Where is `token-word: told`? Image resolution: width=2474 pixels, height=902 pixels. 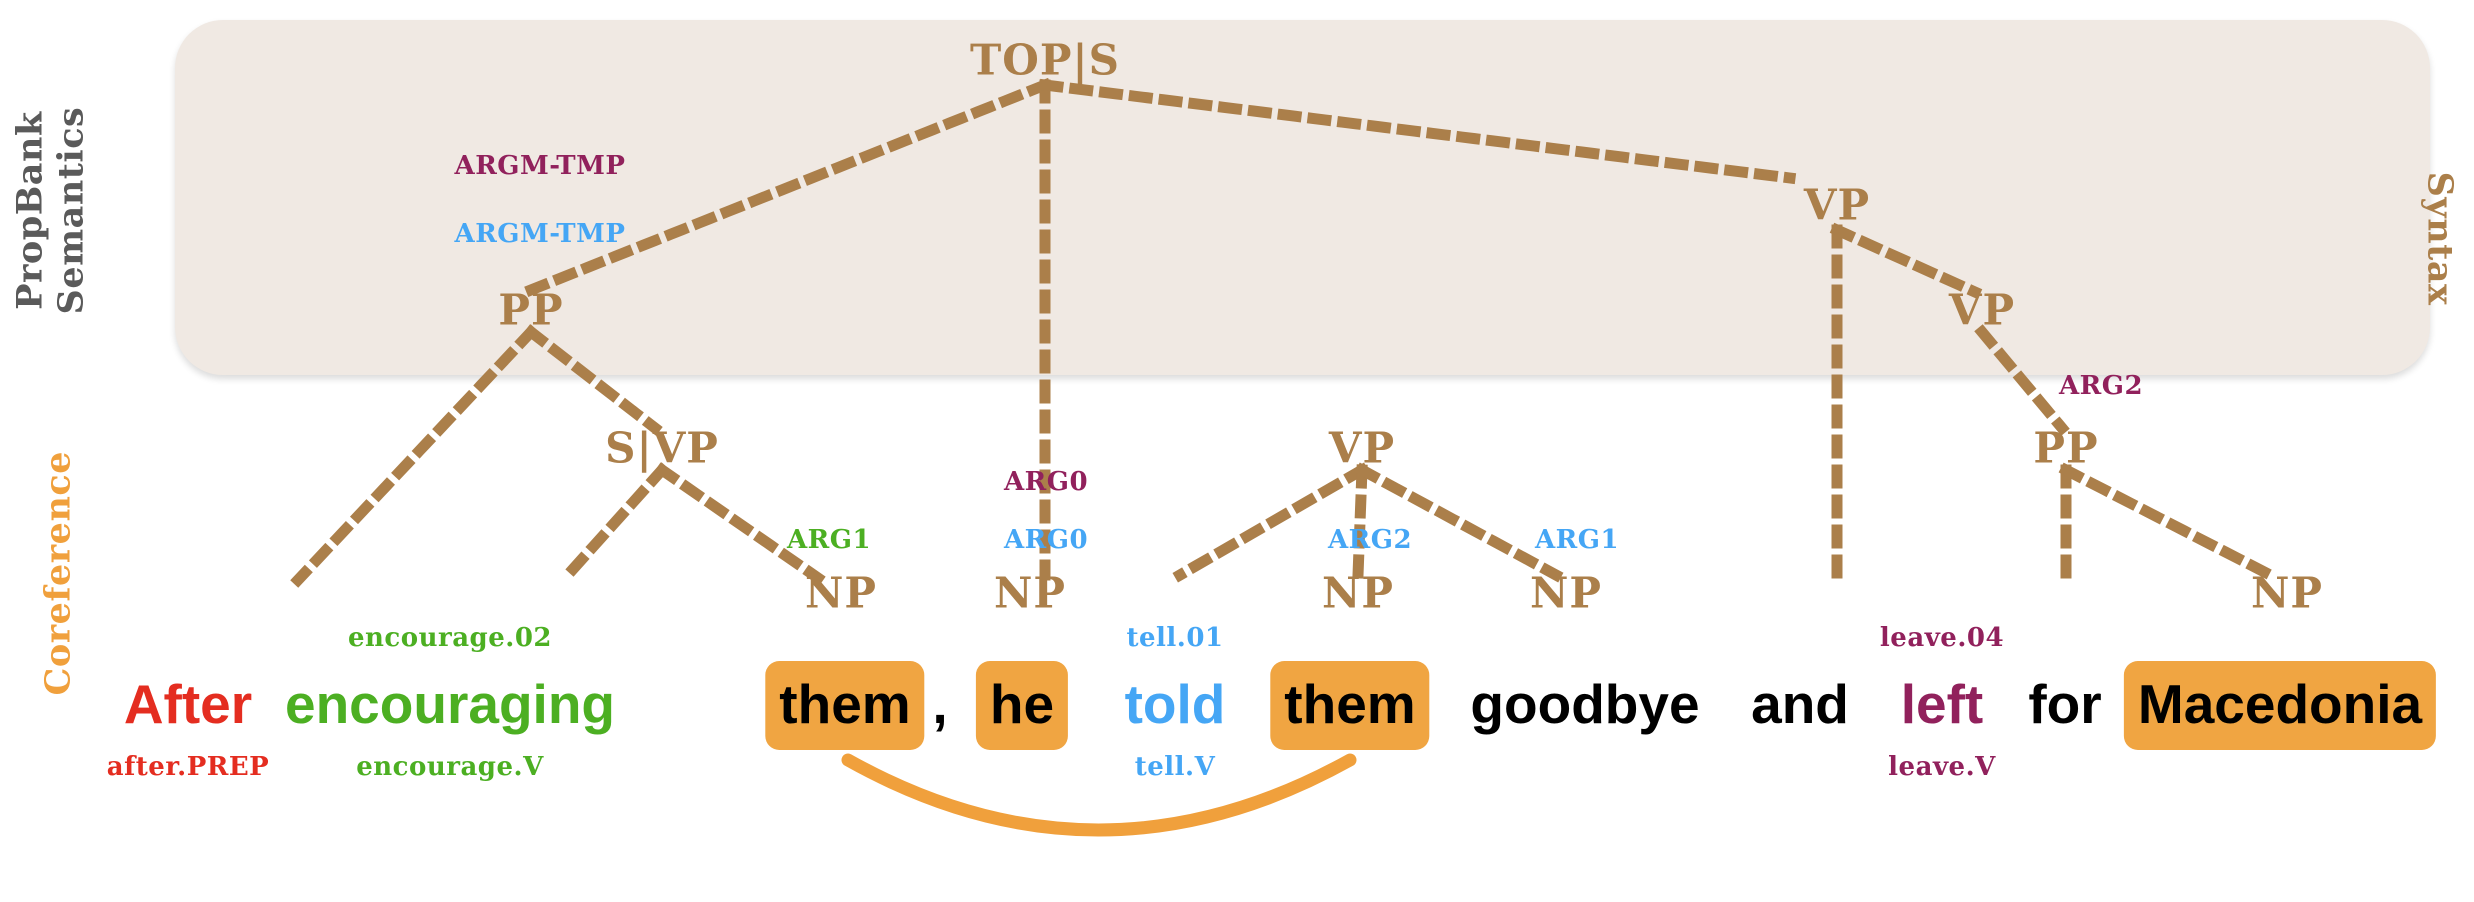
token-word: told is located at coordinates (1175, 704).